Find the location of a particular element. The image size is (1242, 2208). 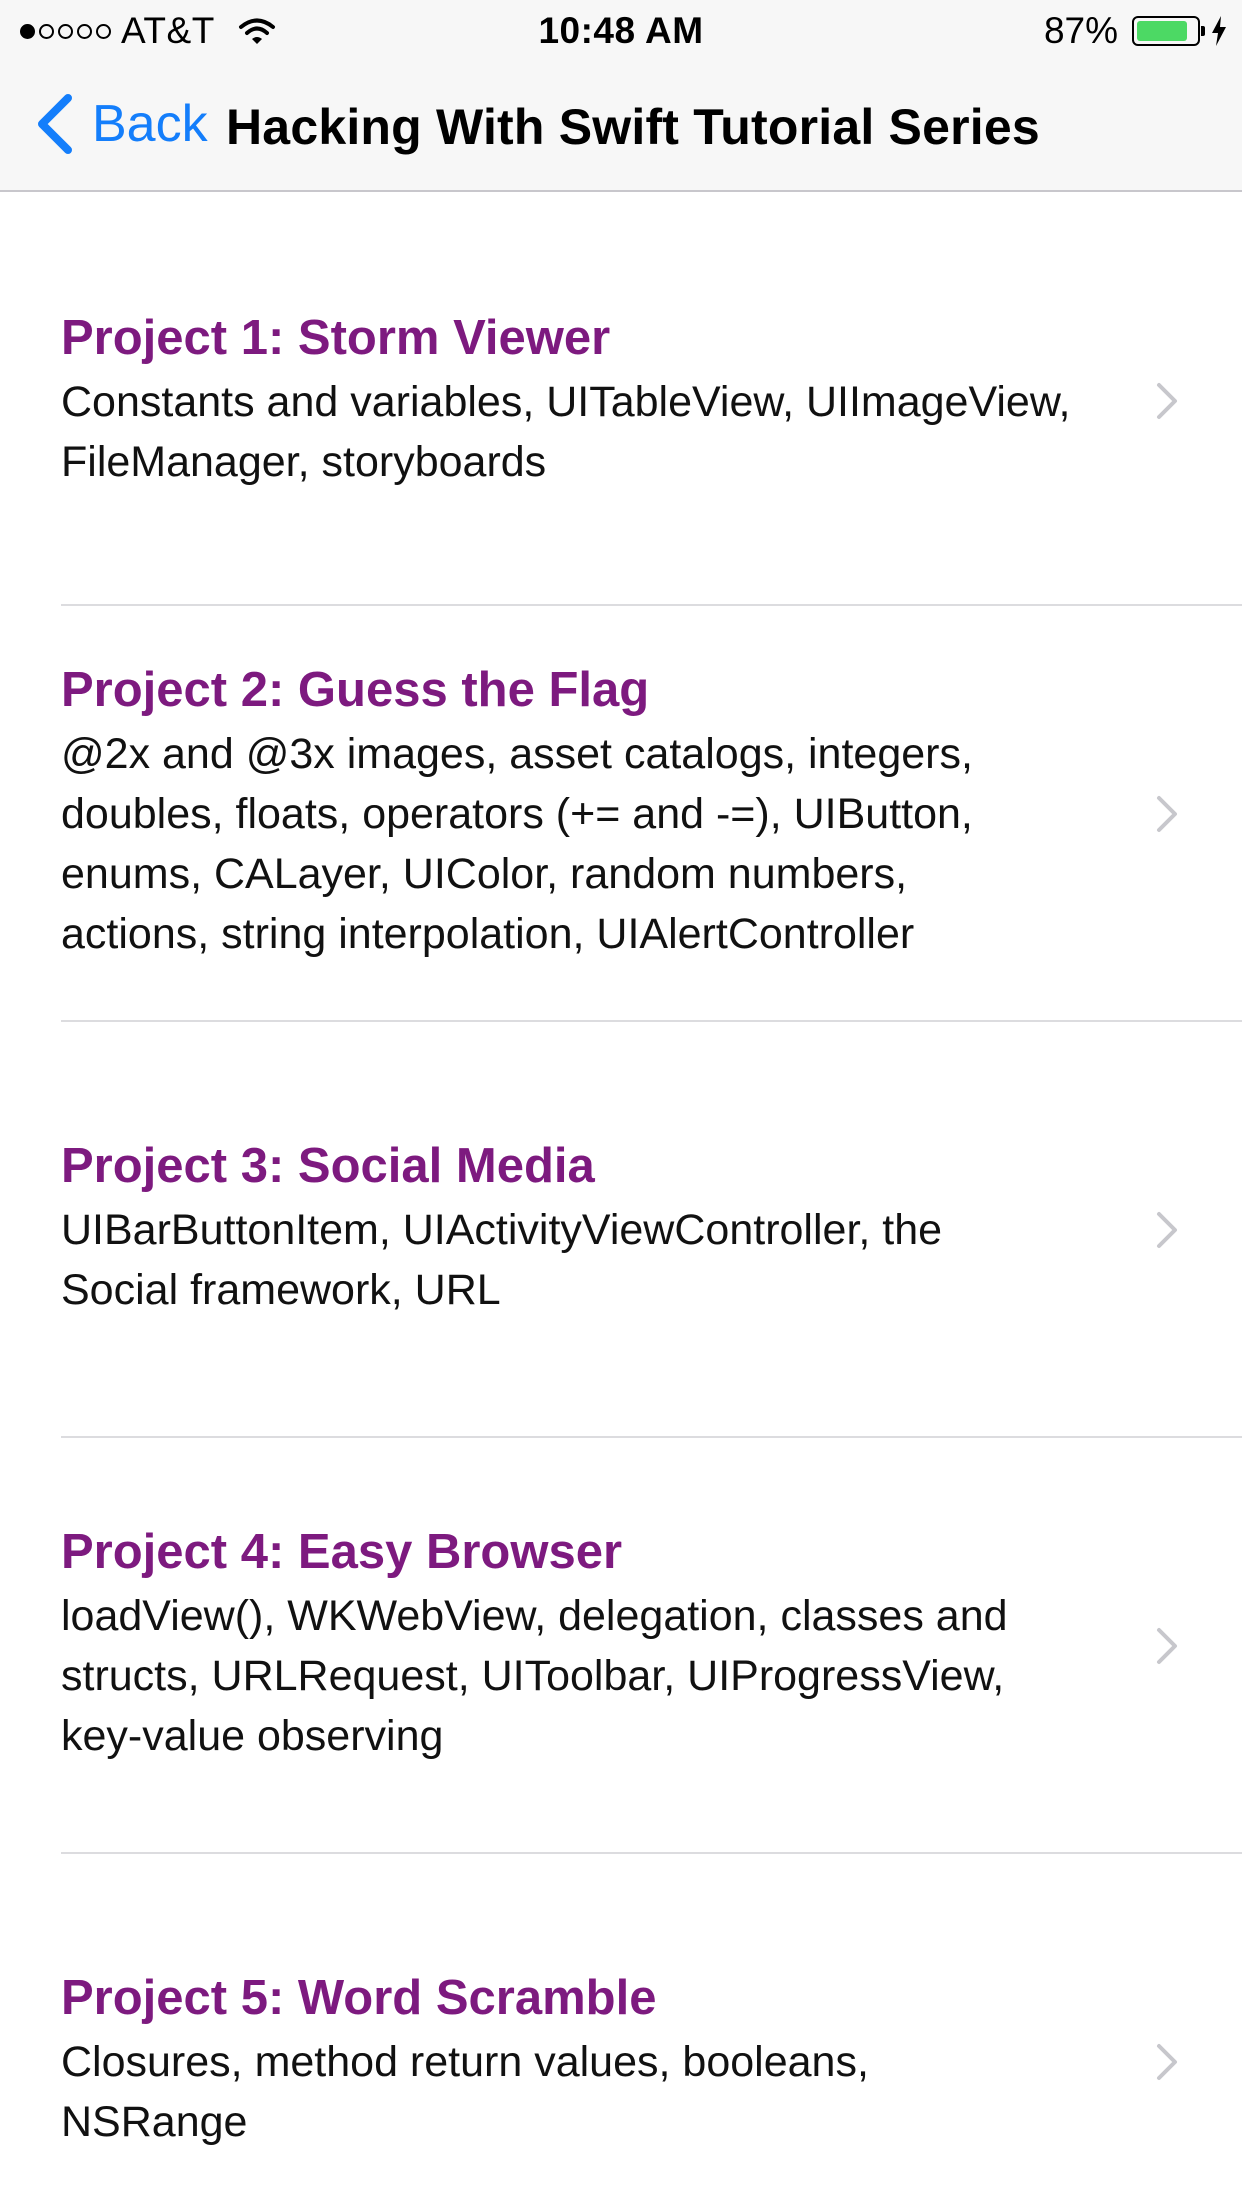

project-title: Project 5: Word Scramble is located at coordinates (359, 1998).